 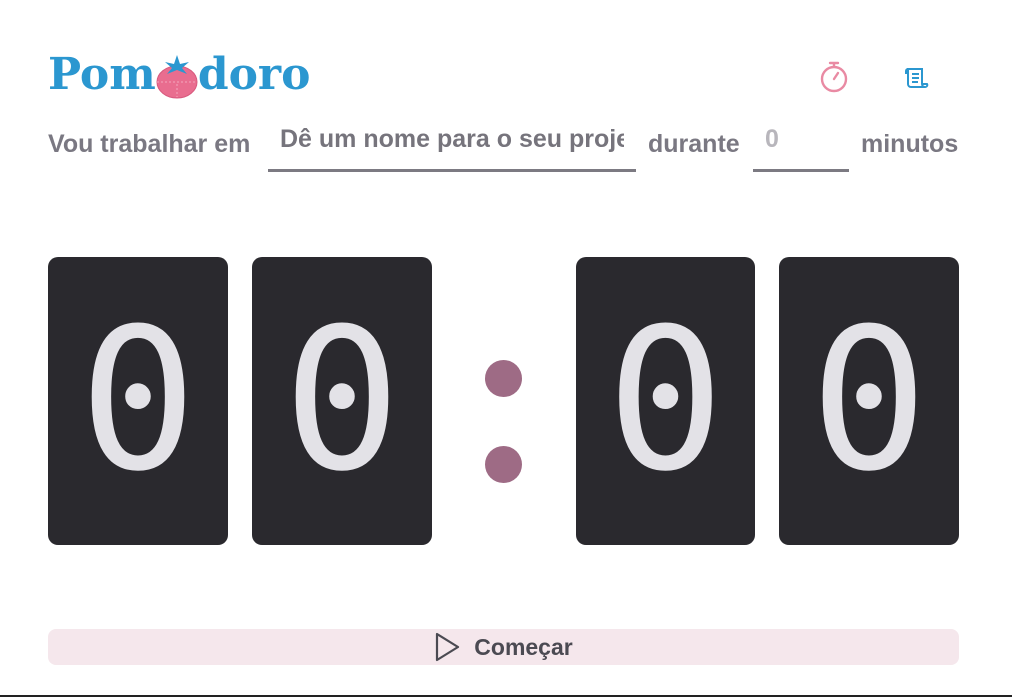 What do you see at coordinates (801, 145) in the screenshot?
I see `minutes-input` at bounding box center [801, 145].